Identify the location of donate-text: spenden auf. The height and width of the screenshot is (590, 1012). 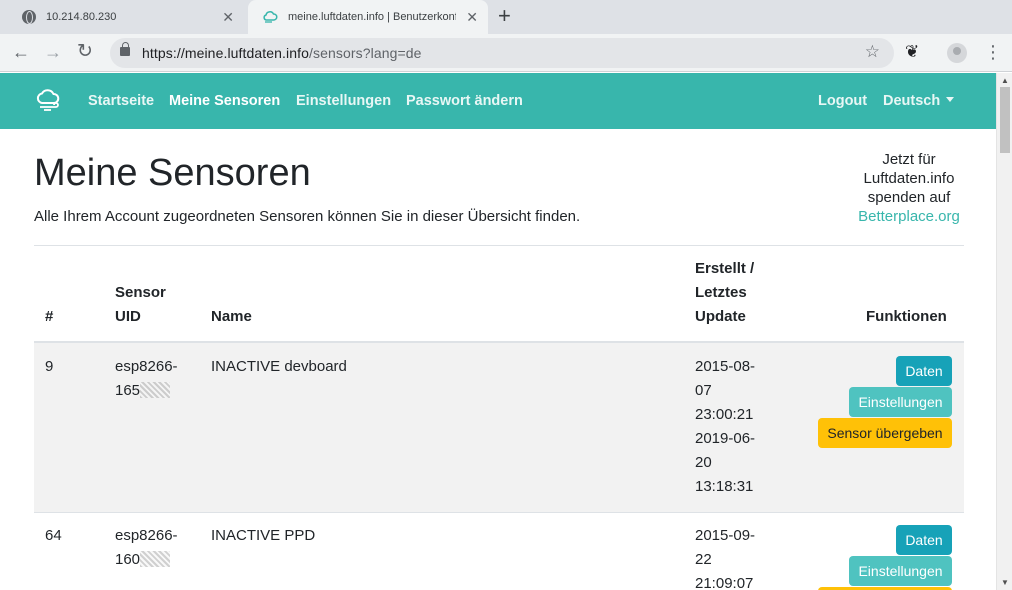
(909, 197).